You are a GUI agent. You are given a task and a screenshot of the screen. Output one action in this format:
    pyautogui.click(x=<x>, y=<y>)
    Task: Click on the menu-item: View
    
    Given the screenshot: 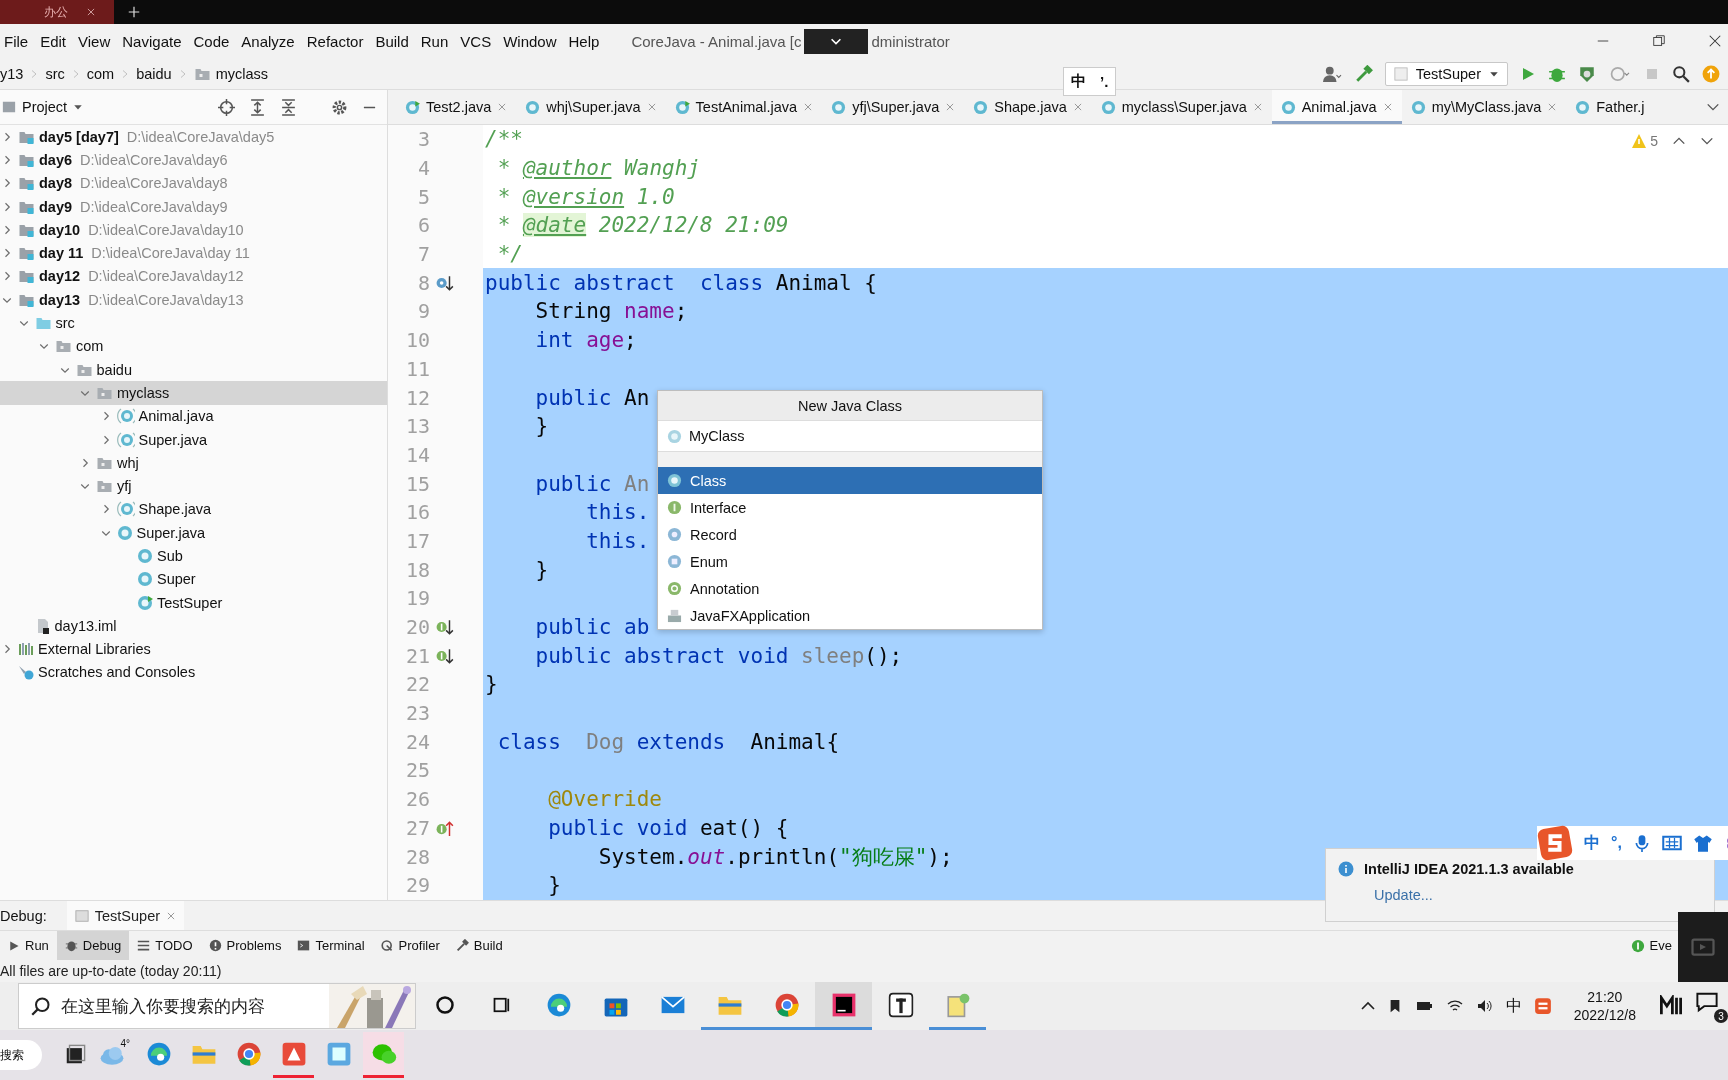 What is the action you would take?
    pyautogui.click(x=94, y=41)
    